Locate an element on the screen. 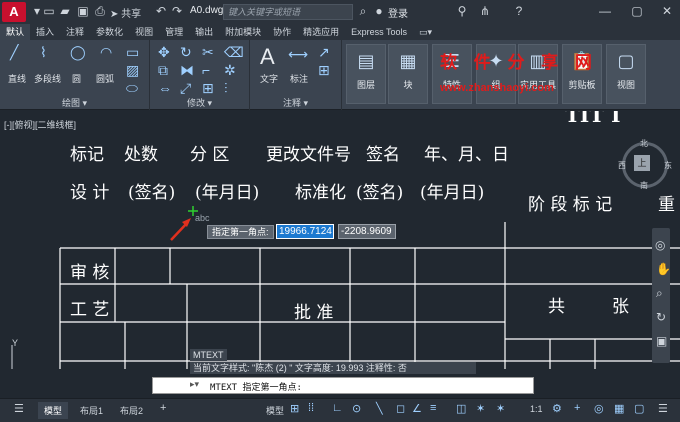 This screenshot has height=422, width=680. layer-button: ▤ 图层 is located at coordinates (366, 74).